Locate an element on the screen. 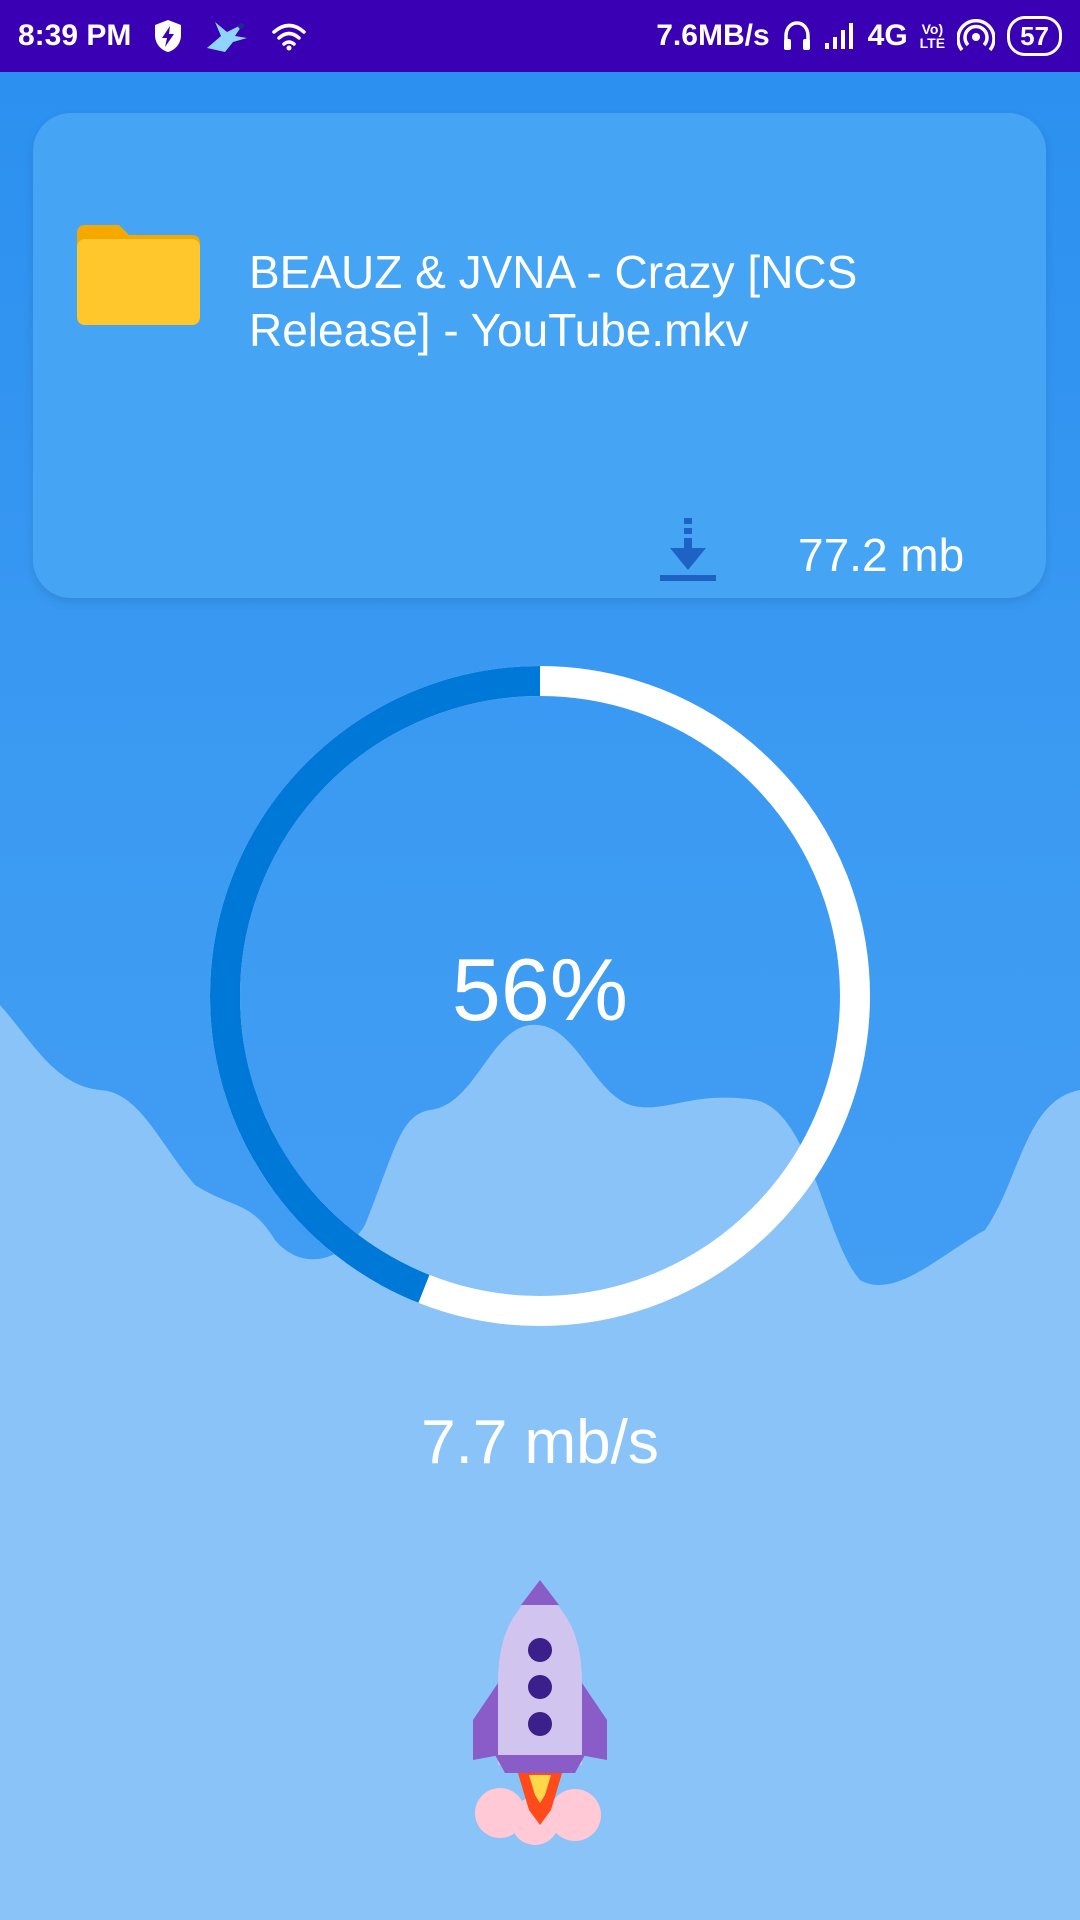 The height and width of the screenshot is (1920, 1080). folder-icon is located at coordinates (138, 275).